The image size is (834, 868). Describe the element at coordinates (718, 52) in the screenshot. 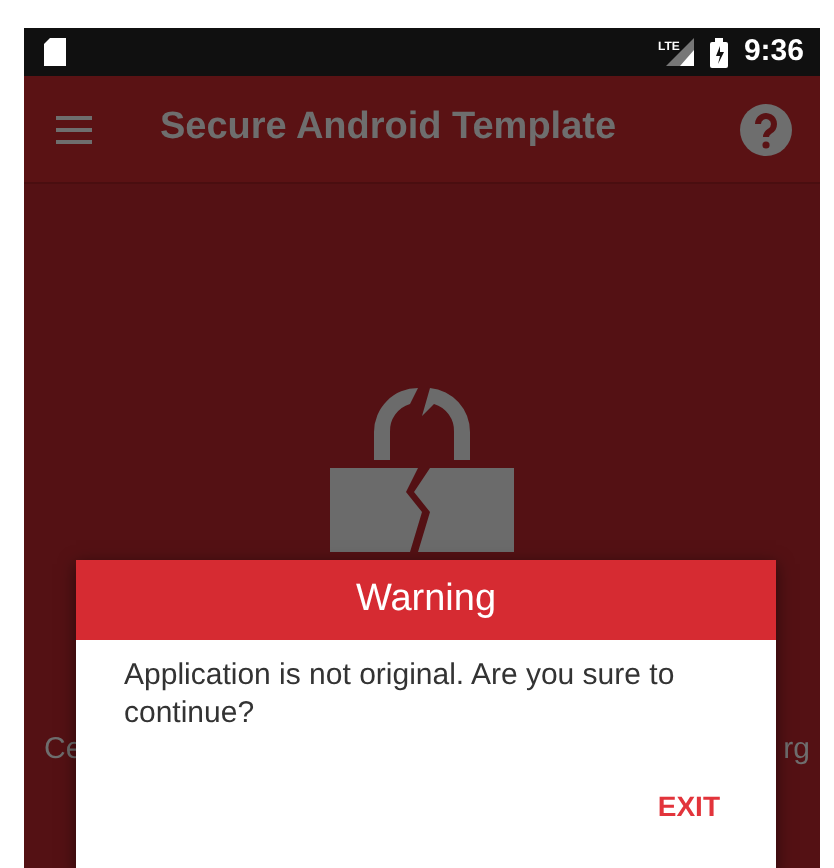

I see `battery-icon` at that location.